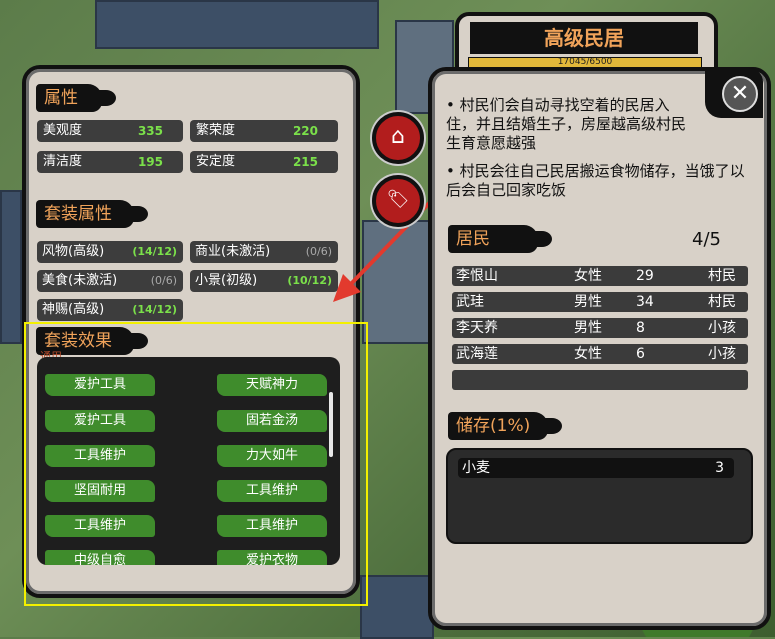 The width and height of the screenshot is (775, 639). What do you see at coordinates (110, 252) in the screenshot?
I see `set-attr-fengwu: 风物(高级) (14/12)` at bounding box center [110, 252].